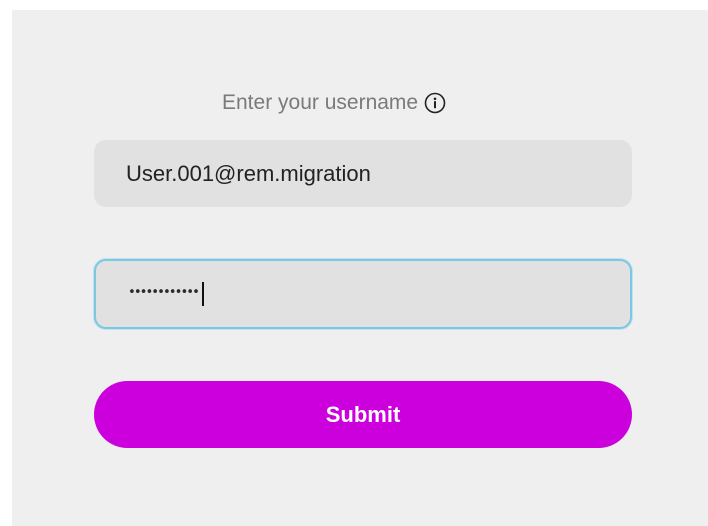  What do you see at coordinates (320, 102) in the screenshot?
I see `username-prompt-label: Enter your username` at bounding box center [320, 102].